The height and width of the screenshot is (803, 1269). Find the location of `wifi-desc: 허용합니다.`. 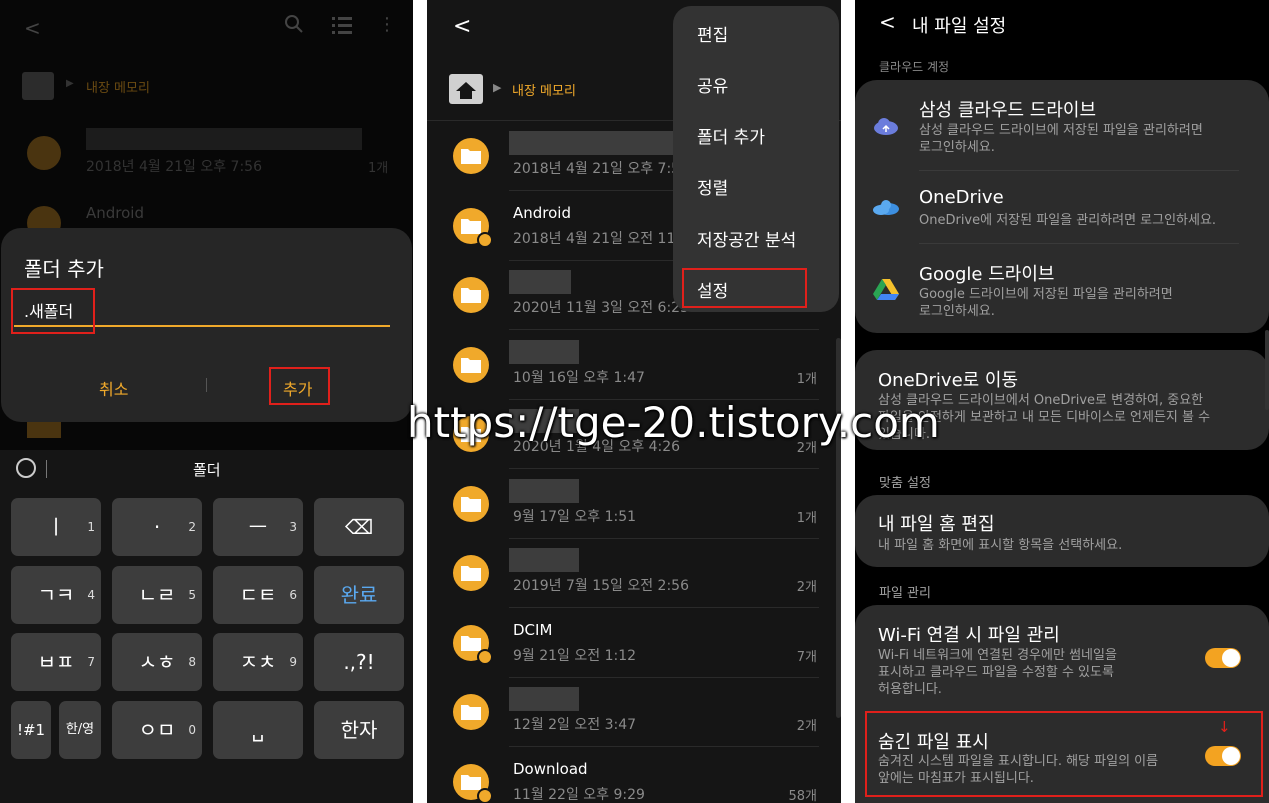

wifi-desc: 허용합니다. is located at coordinates (910, 689).